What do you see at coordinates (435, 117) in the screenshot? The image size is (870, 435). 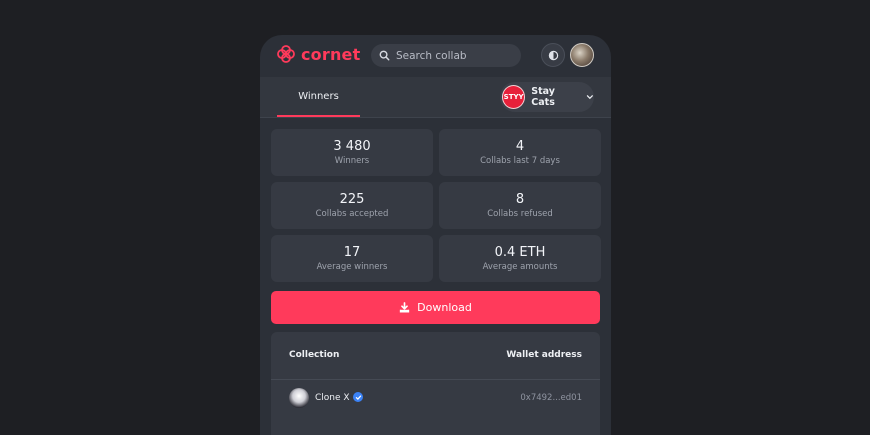 I see `tab-divider` at bounding box center [435, 117].